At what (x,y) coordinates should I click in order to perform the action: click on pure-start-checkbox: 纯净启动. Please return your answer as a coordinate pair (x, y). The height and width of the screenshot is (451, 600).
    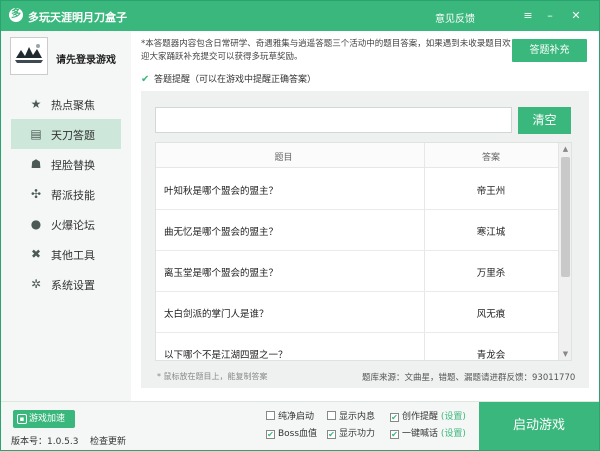
    Looking at the image, I should click on (290, 417).